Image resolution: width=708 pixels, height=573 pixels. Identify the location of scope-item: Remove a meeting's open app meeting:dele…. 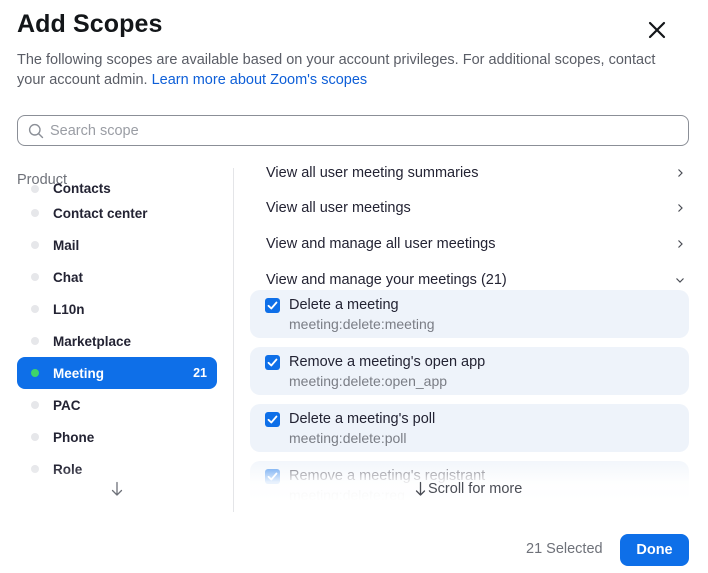
(469, 371).